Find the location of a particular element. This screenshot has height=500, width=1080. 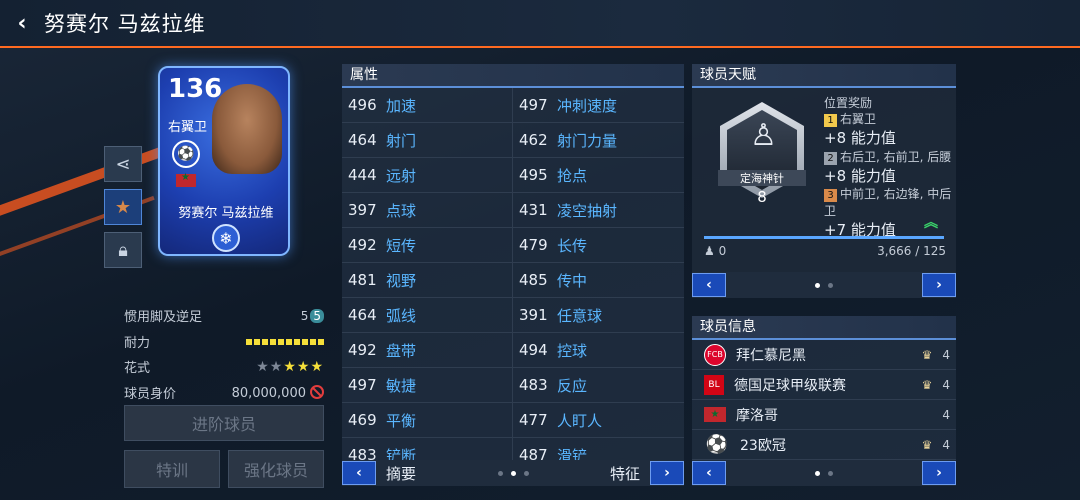

upgrade-player-button: 进阶球员 is located at coordinates (224, 423).